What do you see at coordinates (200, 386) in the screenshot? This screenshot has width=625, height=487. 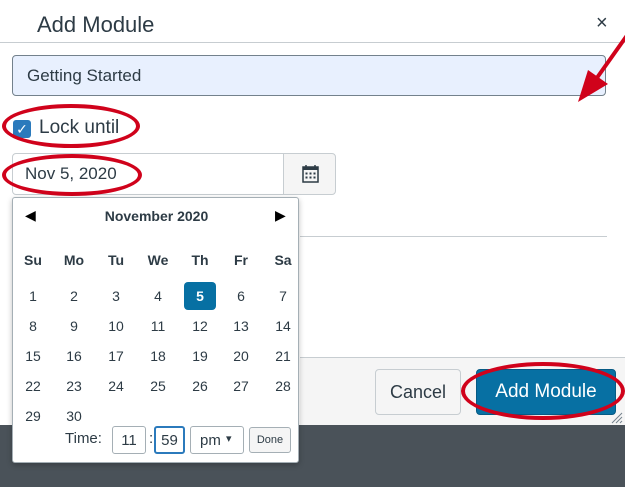 I see `day-cell: 26` at bounding box center [200, 386].